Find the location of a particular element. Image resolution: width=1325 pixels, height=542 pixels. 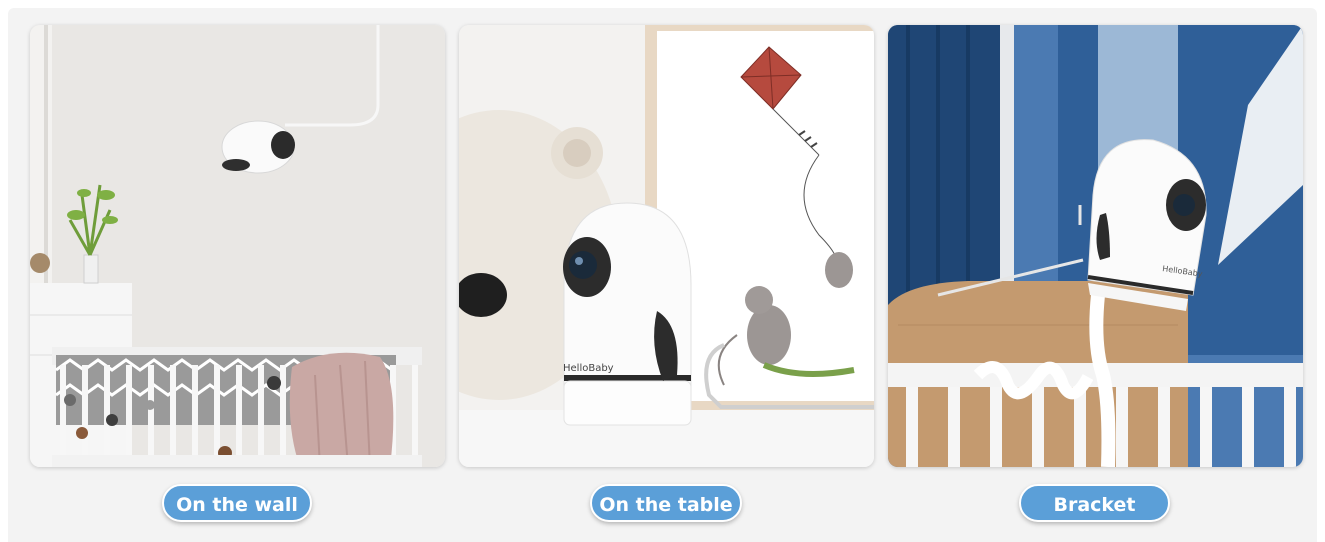

on-the-table-button: On the table is located at coordinates (666, 503).